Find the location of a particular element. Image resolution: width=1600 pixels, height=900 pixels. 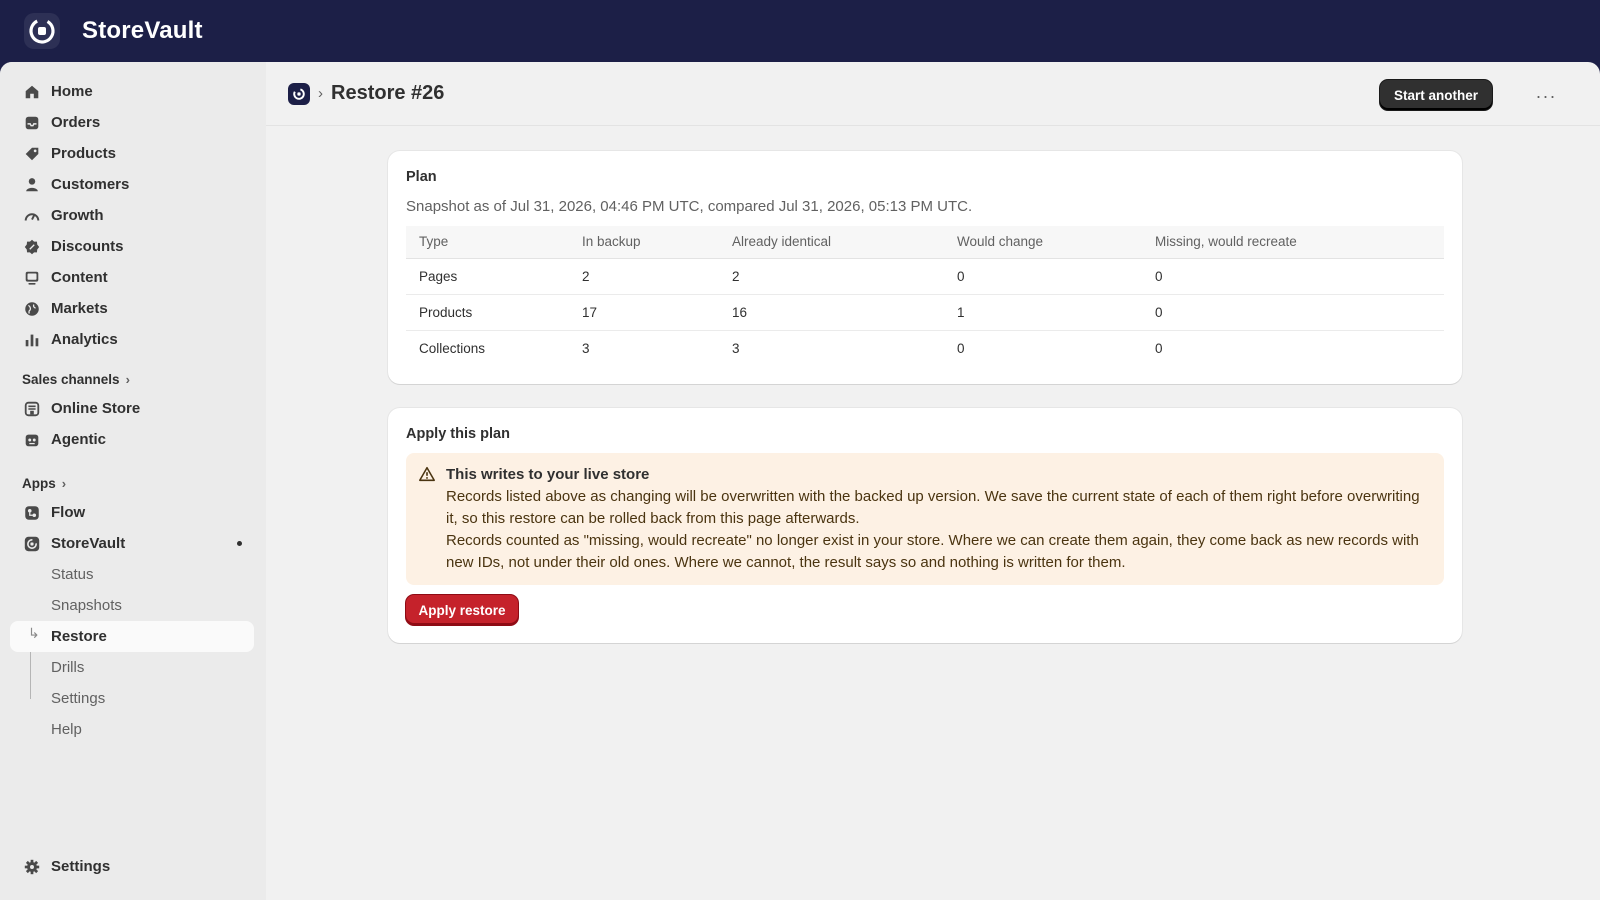

apply-title: Apply this plan is located at coordinates (458, 434).